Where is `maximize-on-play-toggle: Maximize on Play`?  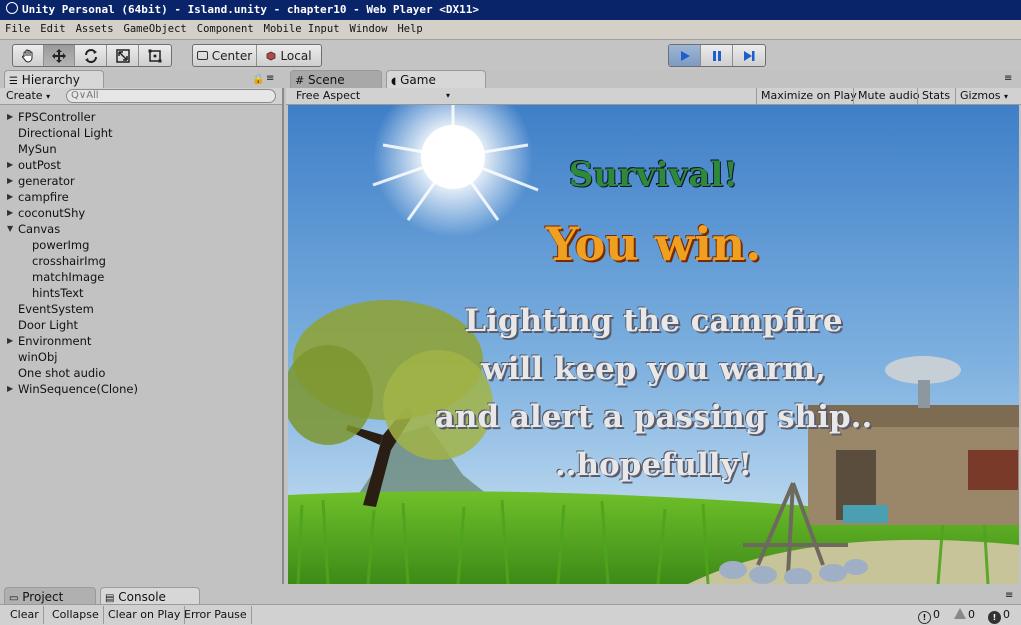 maximize-on-play-toggle: Maximize on Play is located at coordinates (806, 96).